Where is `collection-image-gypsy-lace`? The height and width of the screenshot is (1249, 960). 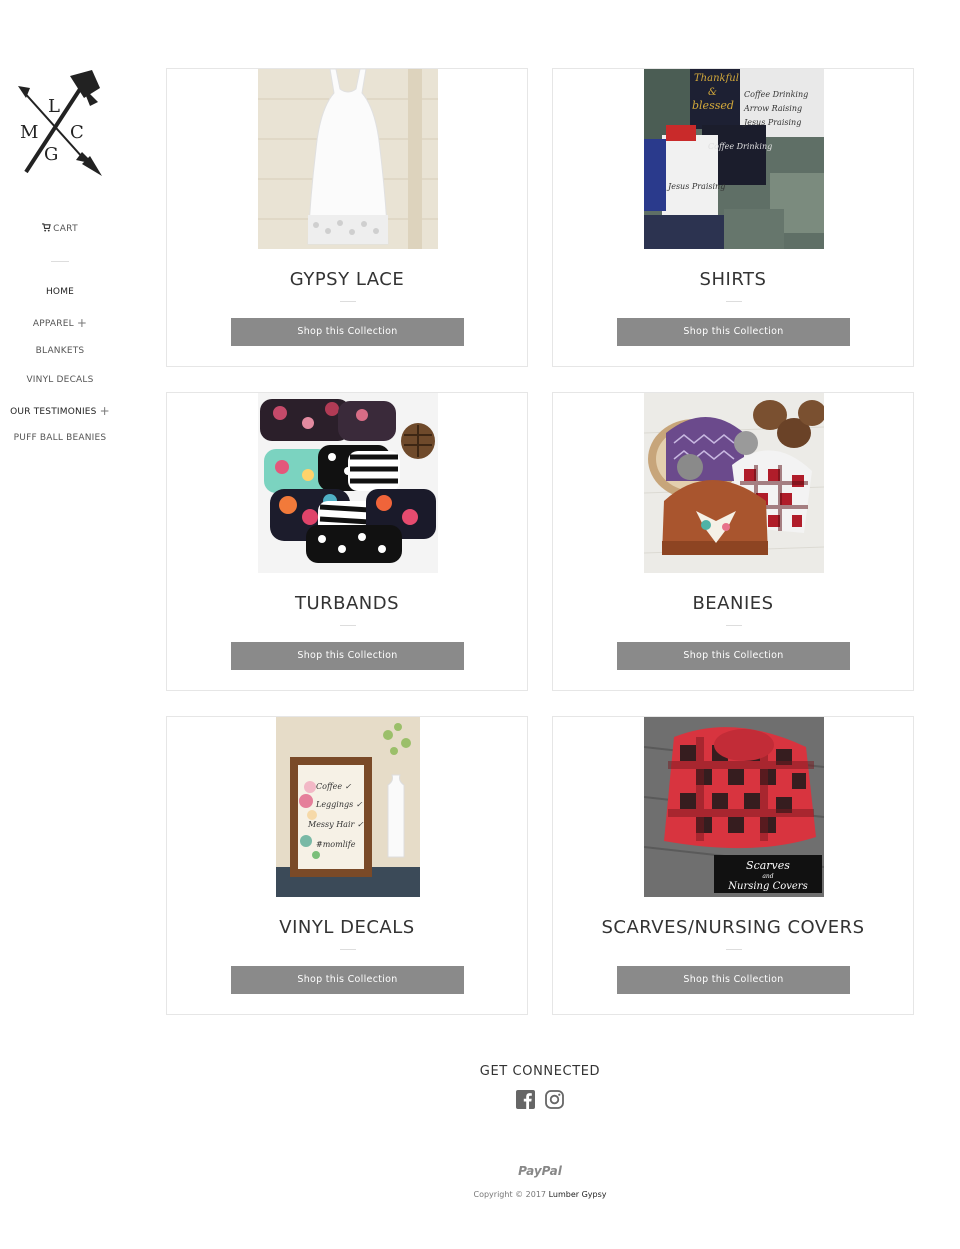 collection-image-gypsy-lace is located at coordinates (348, 159).